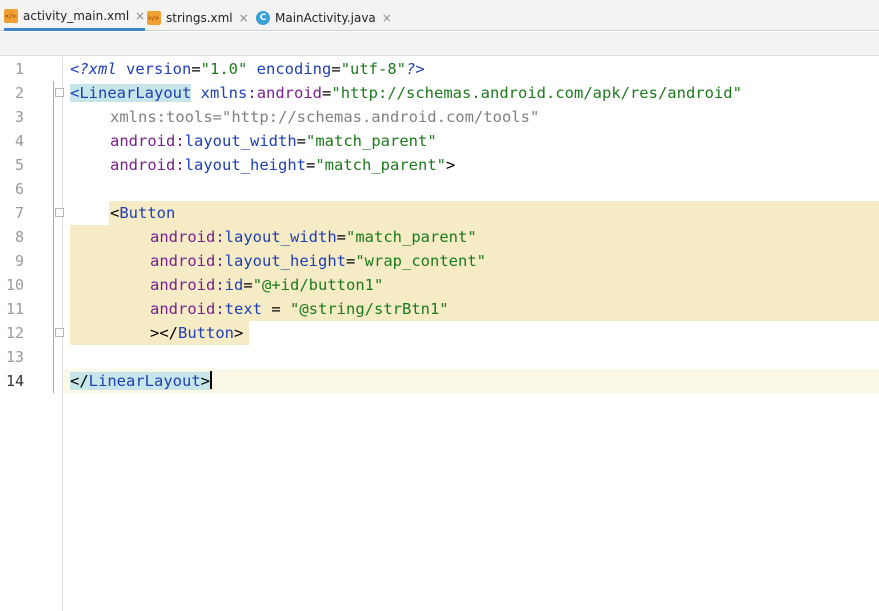 Image resolution: width=879 pixels, height=611 pixels. What do you see at coordinates (198, 17) in the screenshot?
I see `tab-strings-xml: strings.xml ×` at bounding box center [198, 17].